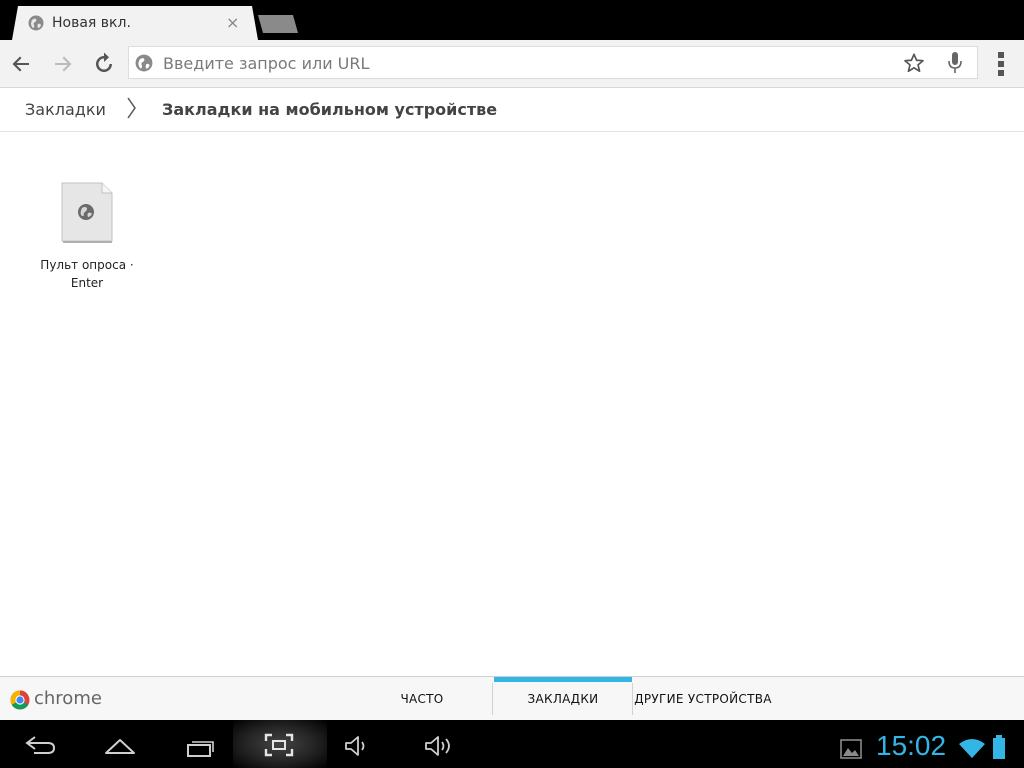  What do you see at coordinates (523, 63) in the screenshot?
I see `url-input` at bounding box center [523, 63].